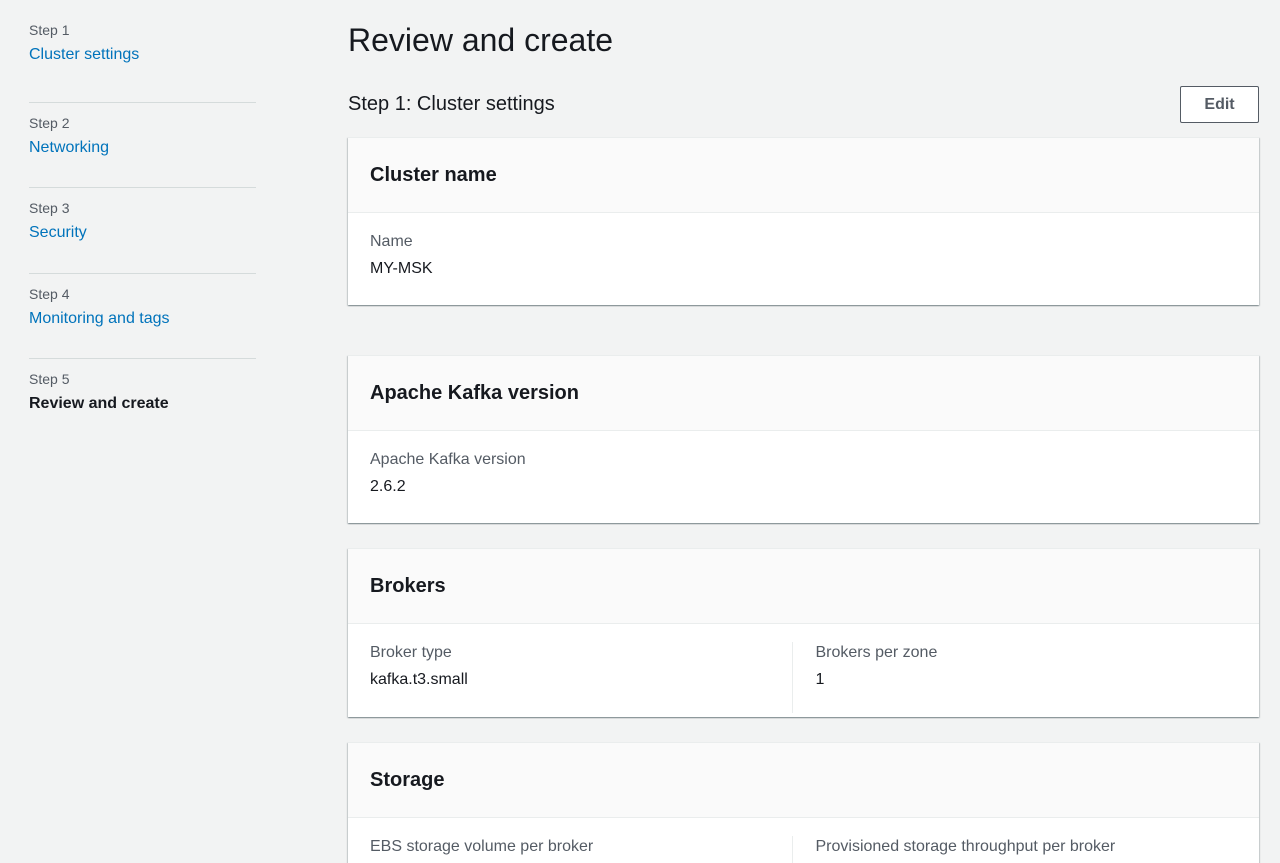 This screenshot has height=863, width=1280. Describe the element at coordinates (49, 379) in the screenshot. I see `step-number: Step 5` at that location.